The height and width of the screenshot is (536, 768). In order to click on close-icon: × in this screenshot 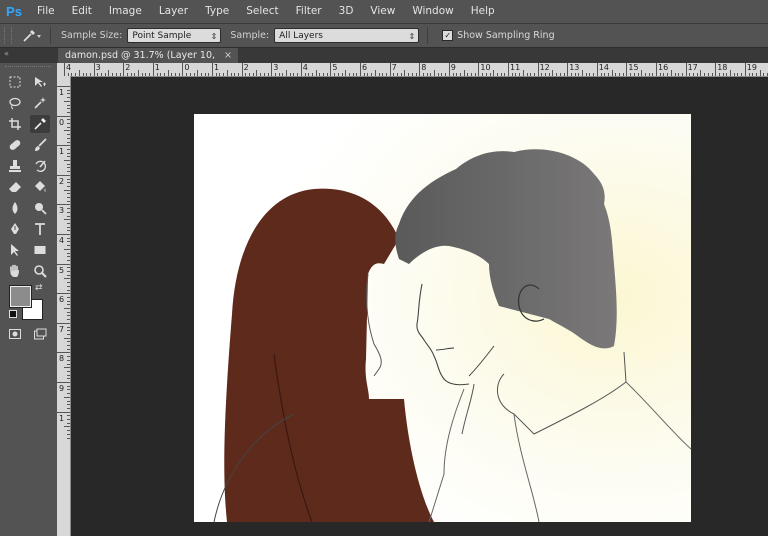, I will do `click(228, 55)`.